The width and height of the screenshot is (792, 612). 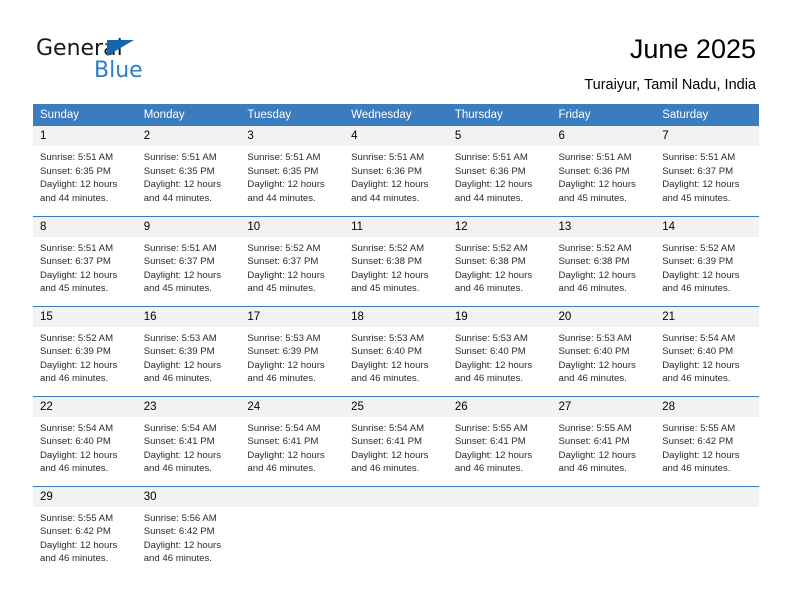 I want to click on logo-triangle-icon, so click(x=120, y=48).